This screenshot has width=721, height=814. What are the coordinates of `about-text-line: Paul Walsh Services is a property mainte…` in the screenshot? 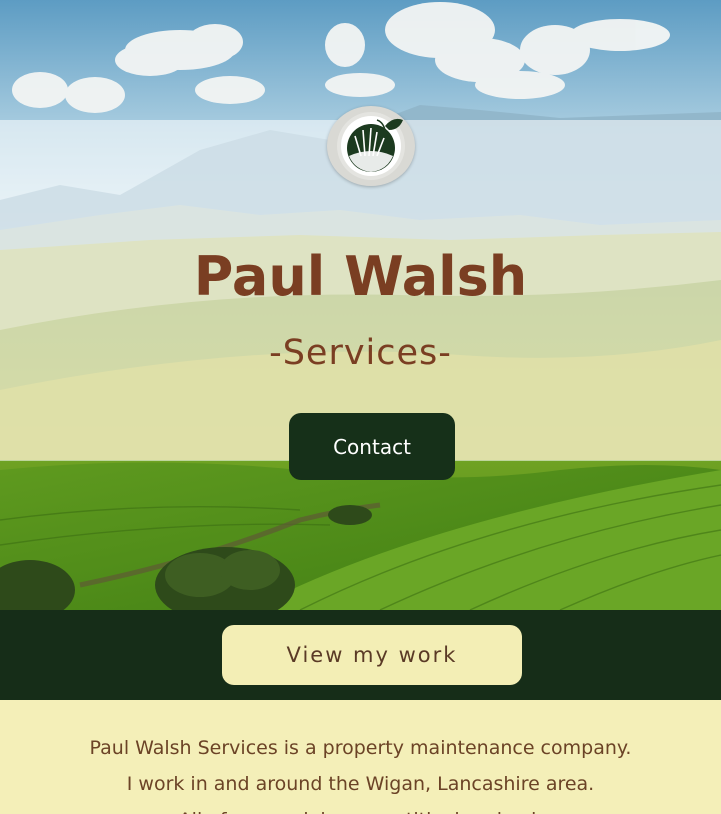 It's located at (360, 748).